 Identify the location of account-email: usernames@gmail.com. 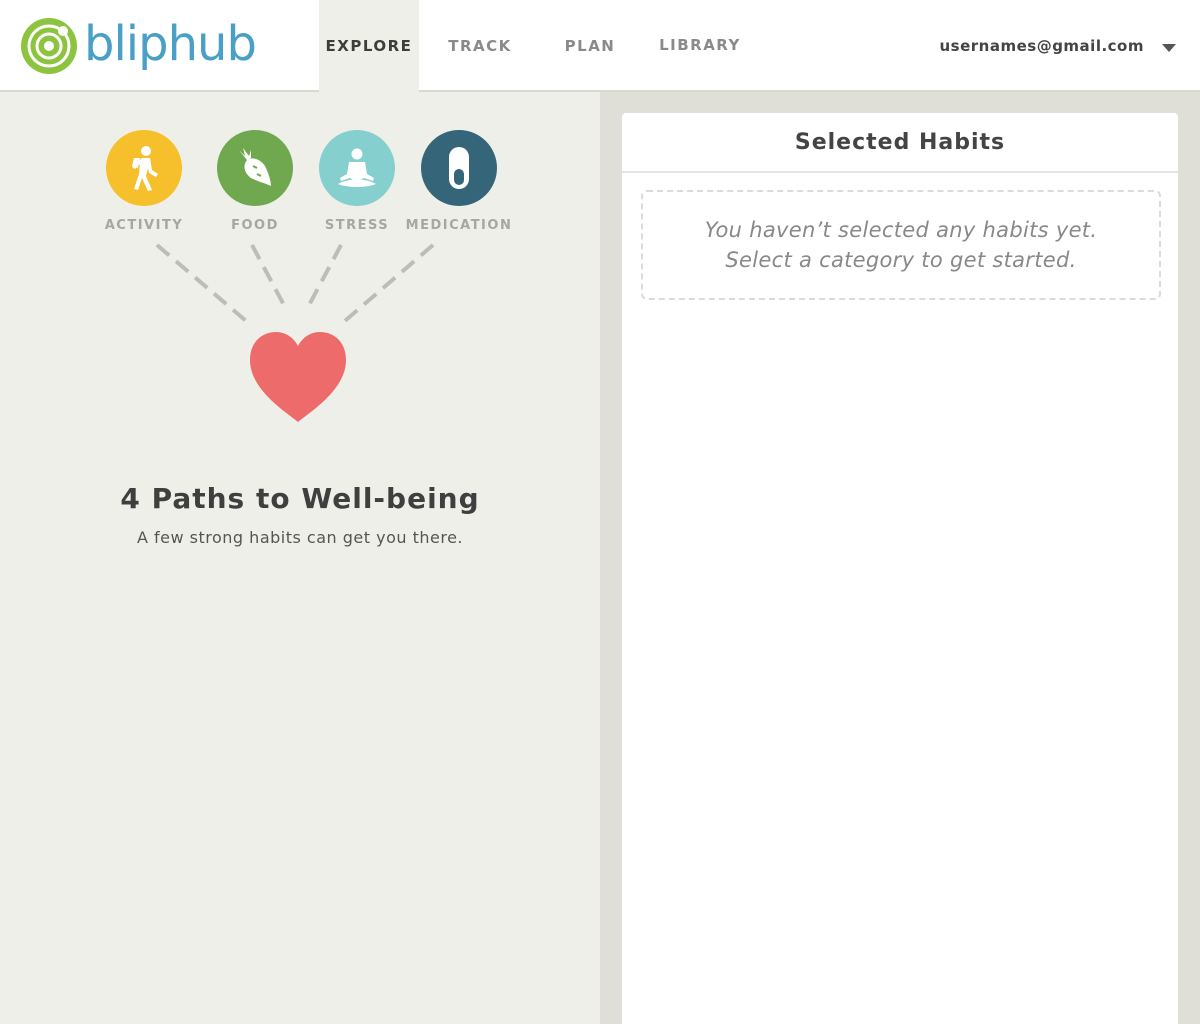
(1041, 46).